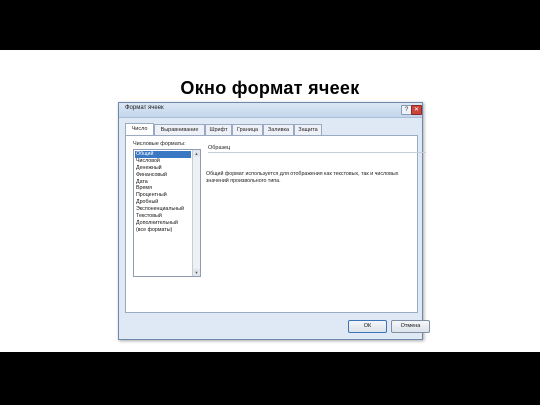 This screenshot has height=405, width=540. Describe the element at coordinates (139, 129) in the screenshot. I see `tab-number: Число` at that location.